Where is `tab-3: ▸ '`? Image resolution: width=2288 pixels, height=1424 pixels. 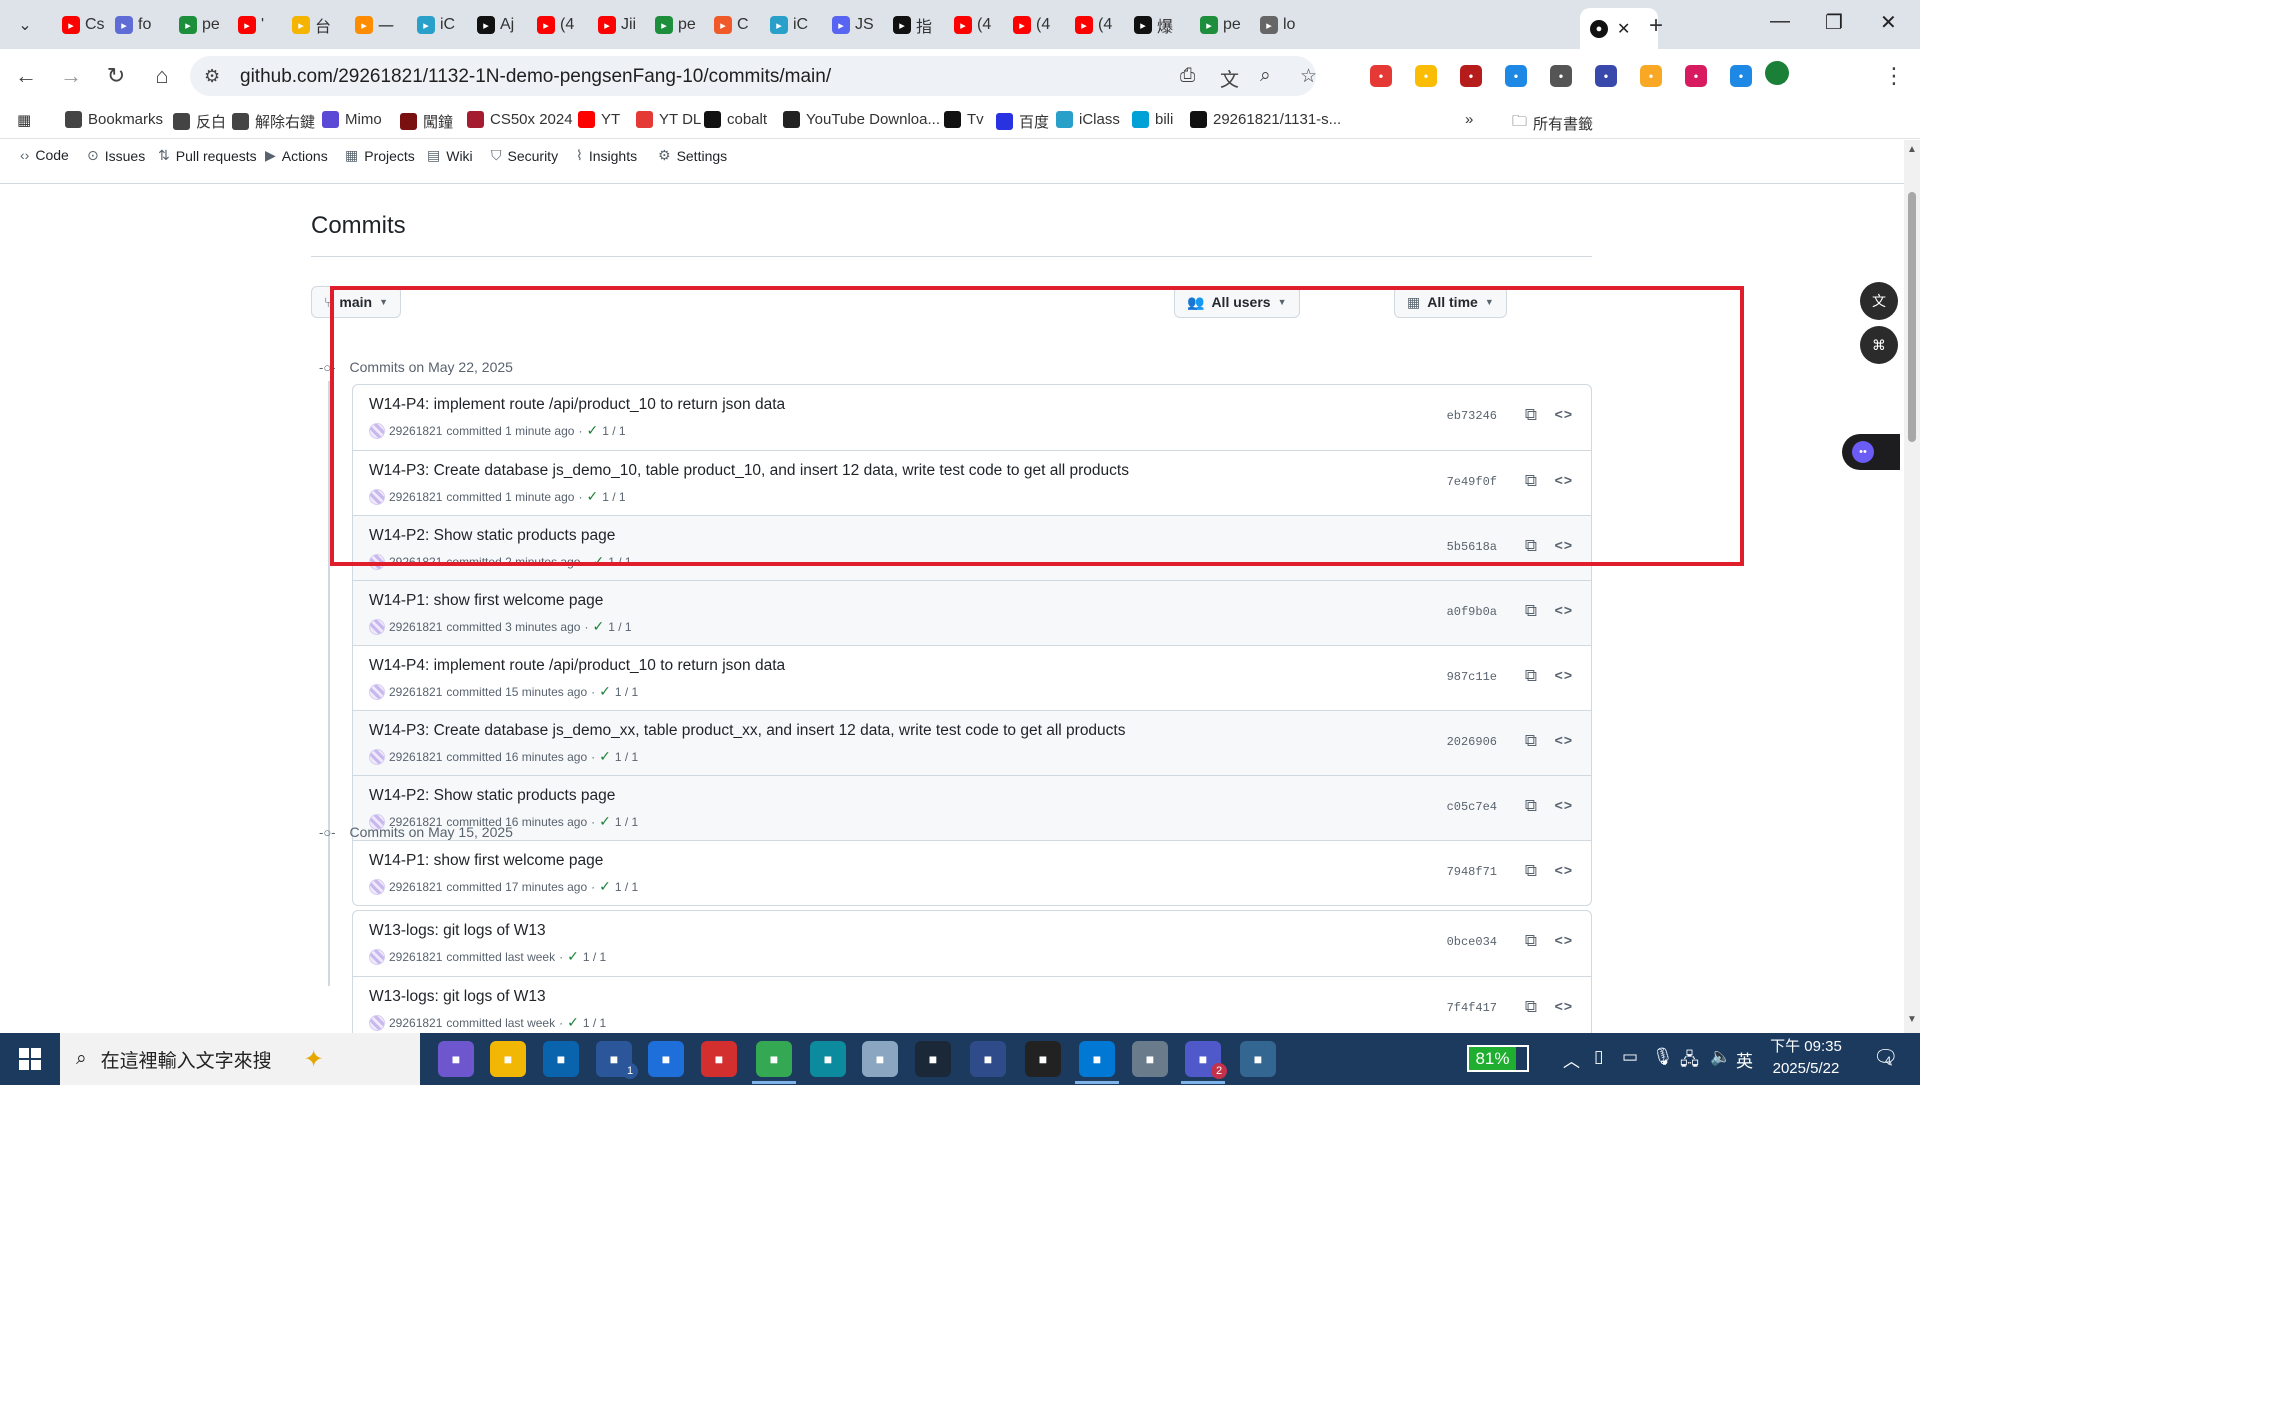 tab-3: ▸ ' is located at coordinates (255, 25).